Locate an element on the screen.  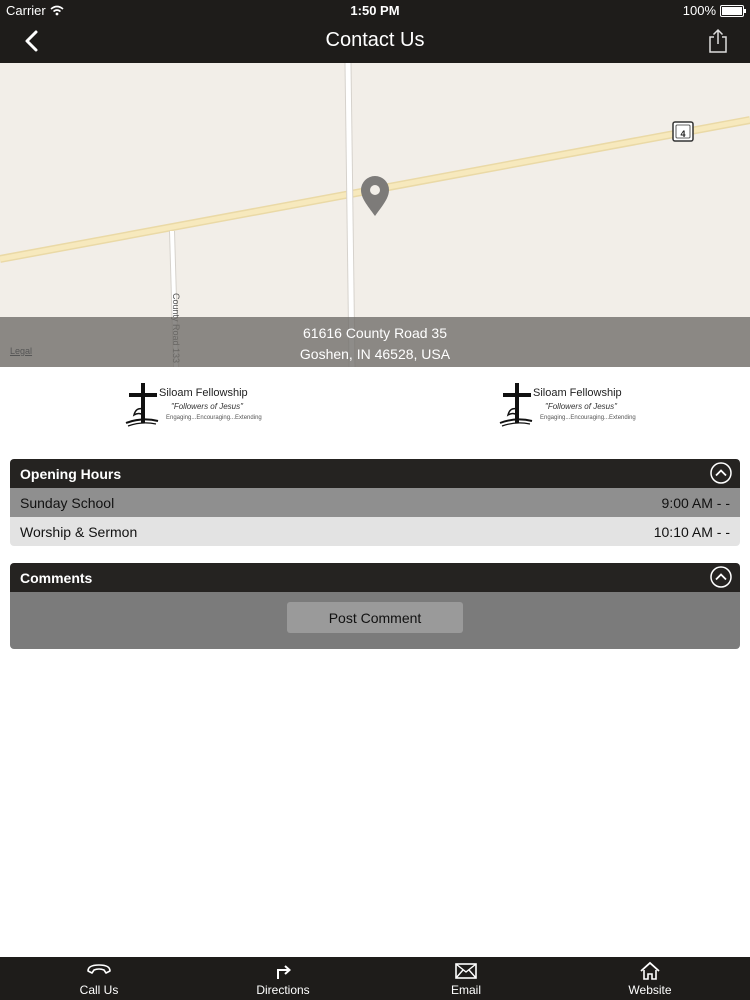
status-bar: Carrier 1:50 PM 100% is located at coordinates (375, 10).